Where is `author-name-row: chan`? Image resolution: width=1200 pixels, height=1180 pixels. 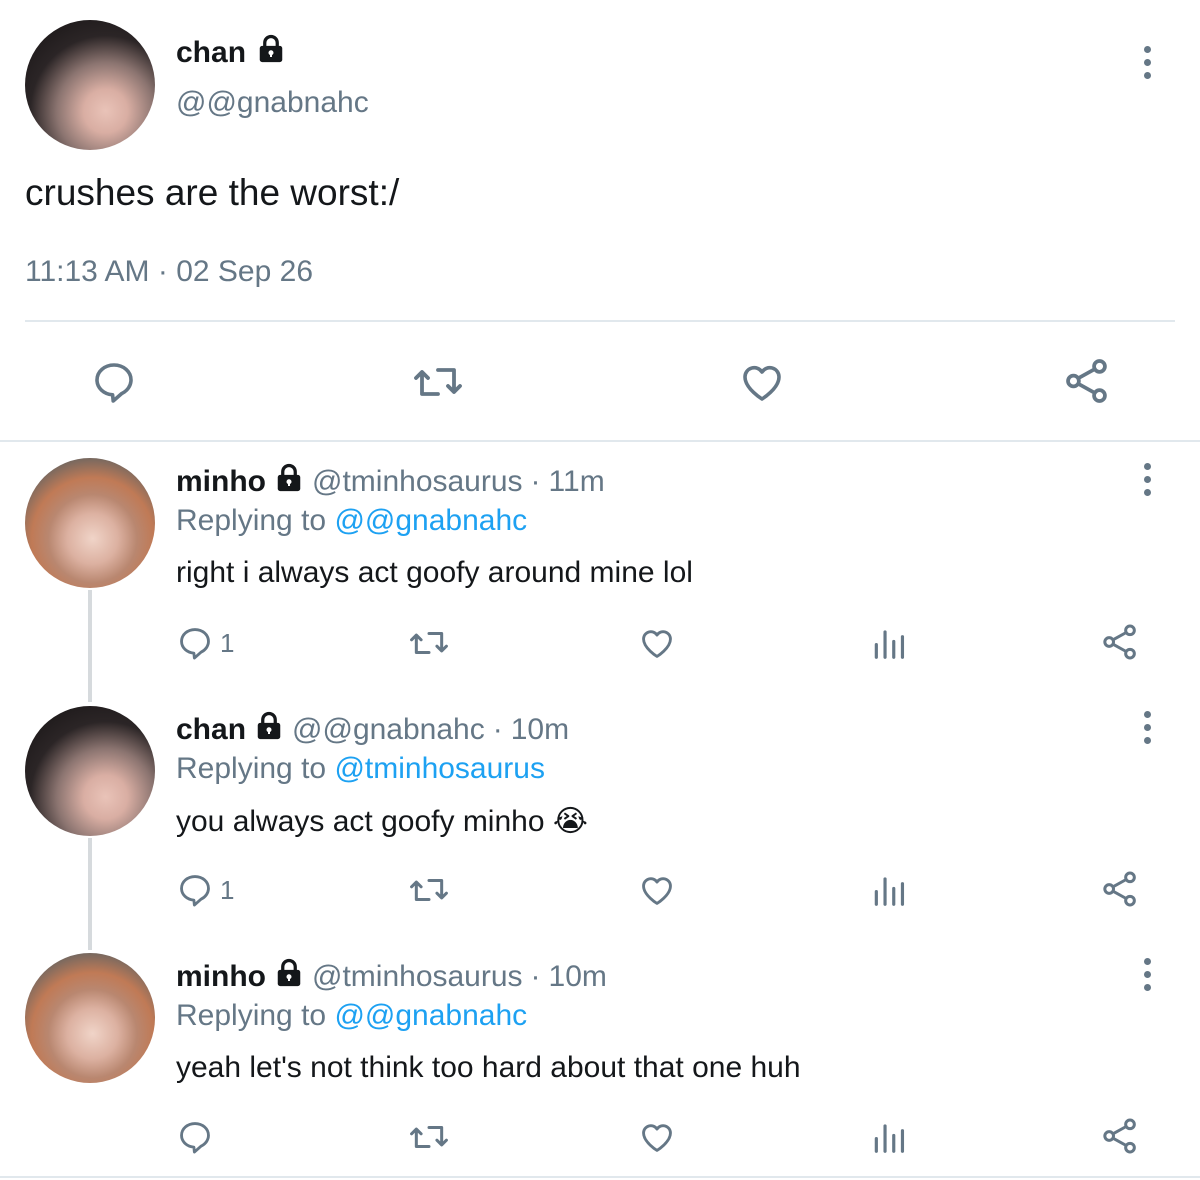 author-name-row: chan is located at coordinates (231, 53).